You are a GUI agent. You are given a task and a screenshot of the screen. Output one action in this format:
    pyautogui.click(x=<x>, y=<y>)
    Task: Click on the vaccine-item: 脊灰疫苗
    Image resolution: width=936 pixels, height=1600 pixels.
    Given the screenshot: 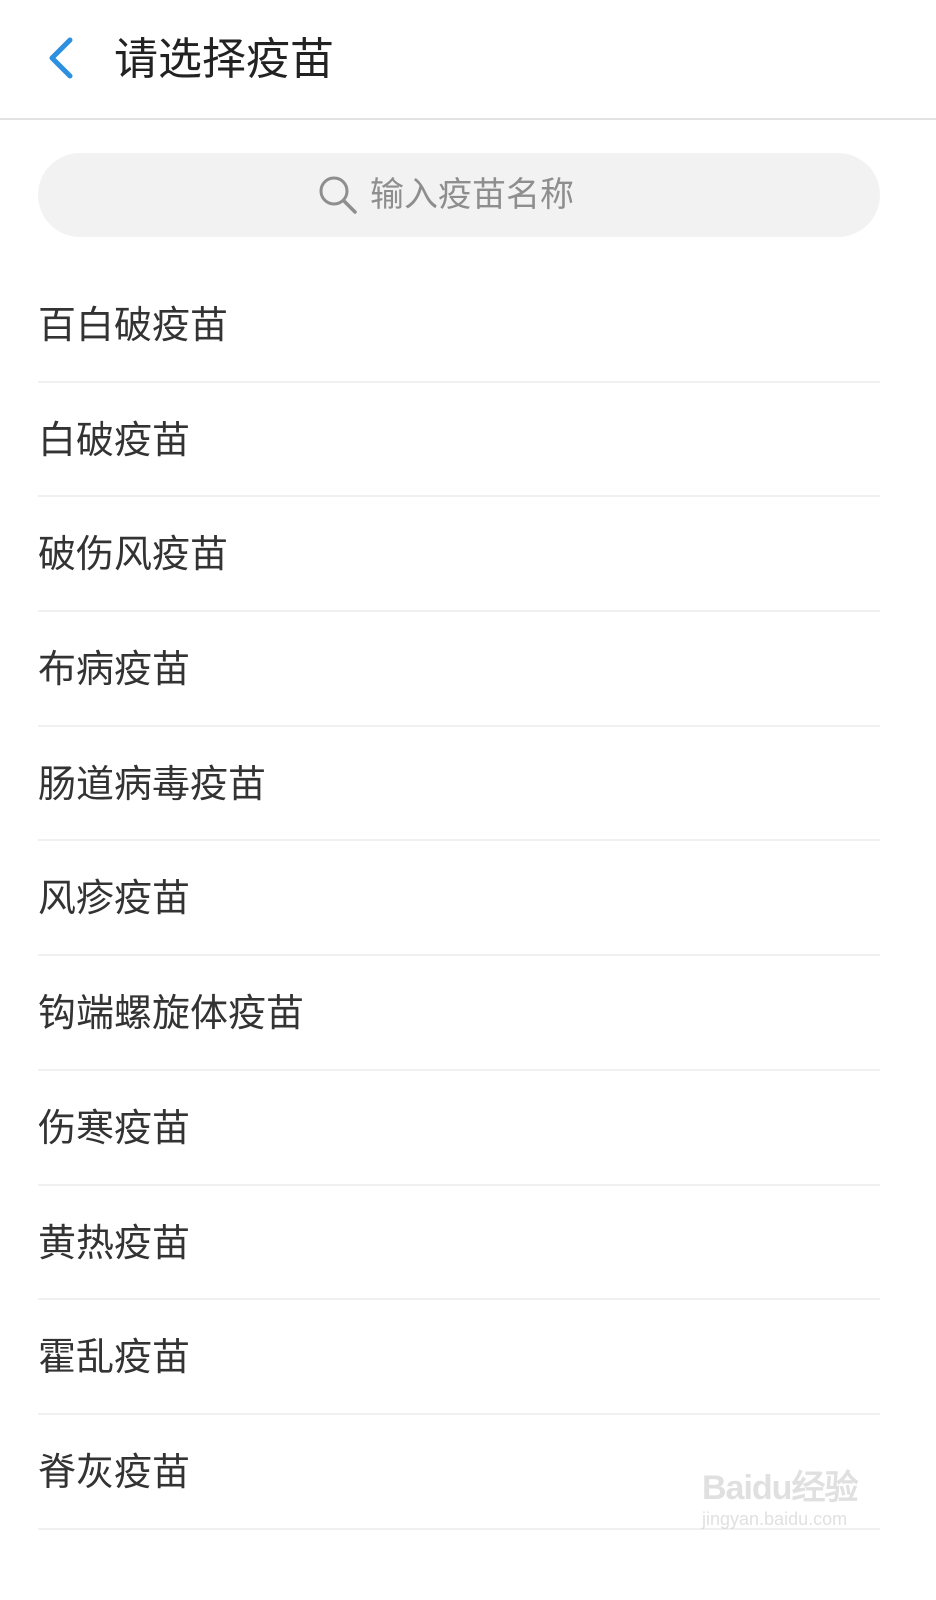 What is the action you would take?
    pyautogui.click(x=459, y=1472)
    